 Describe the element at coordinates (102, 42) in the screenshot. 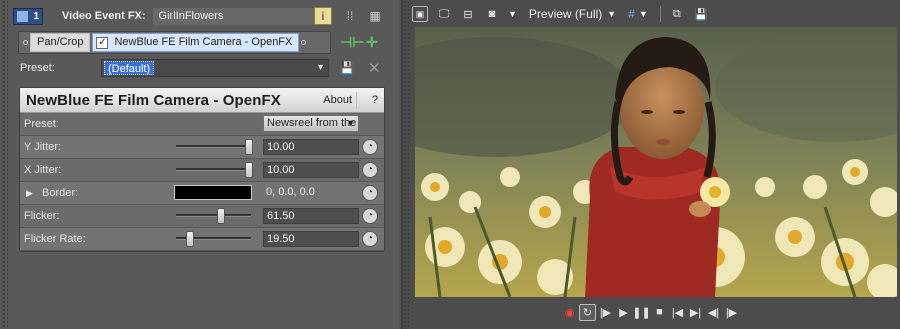

I see `bypass-checkbox: ✓` at that location.